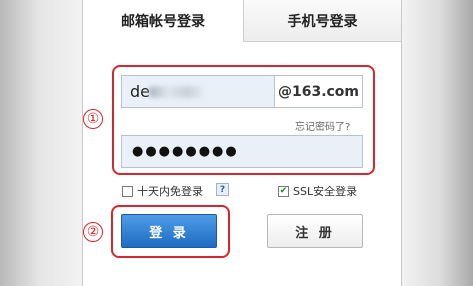 This screenshot has height=286, width=473. Describe the element at coordinates (127, 191) in the screenshot. I see `remember-checkbox` at that location.